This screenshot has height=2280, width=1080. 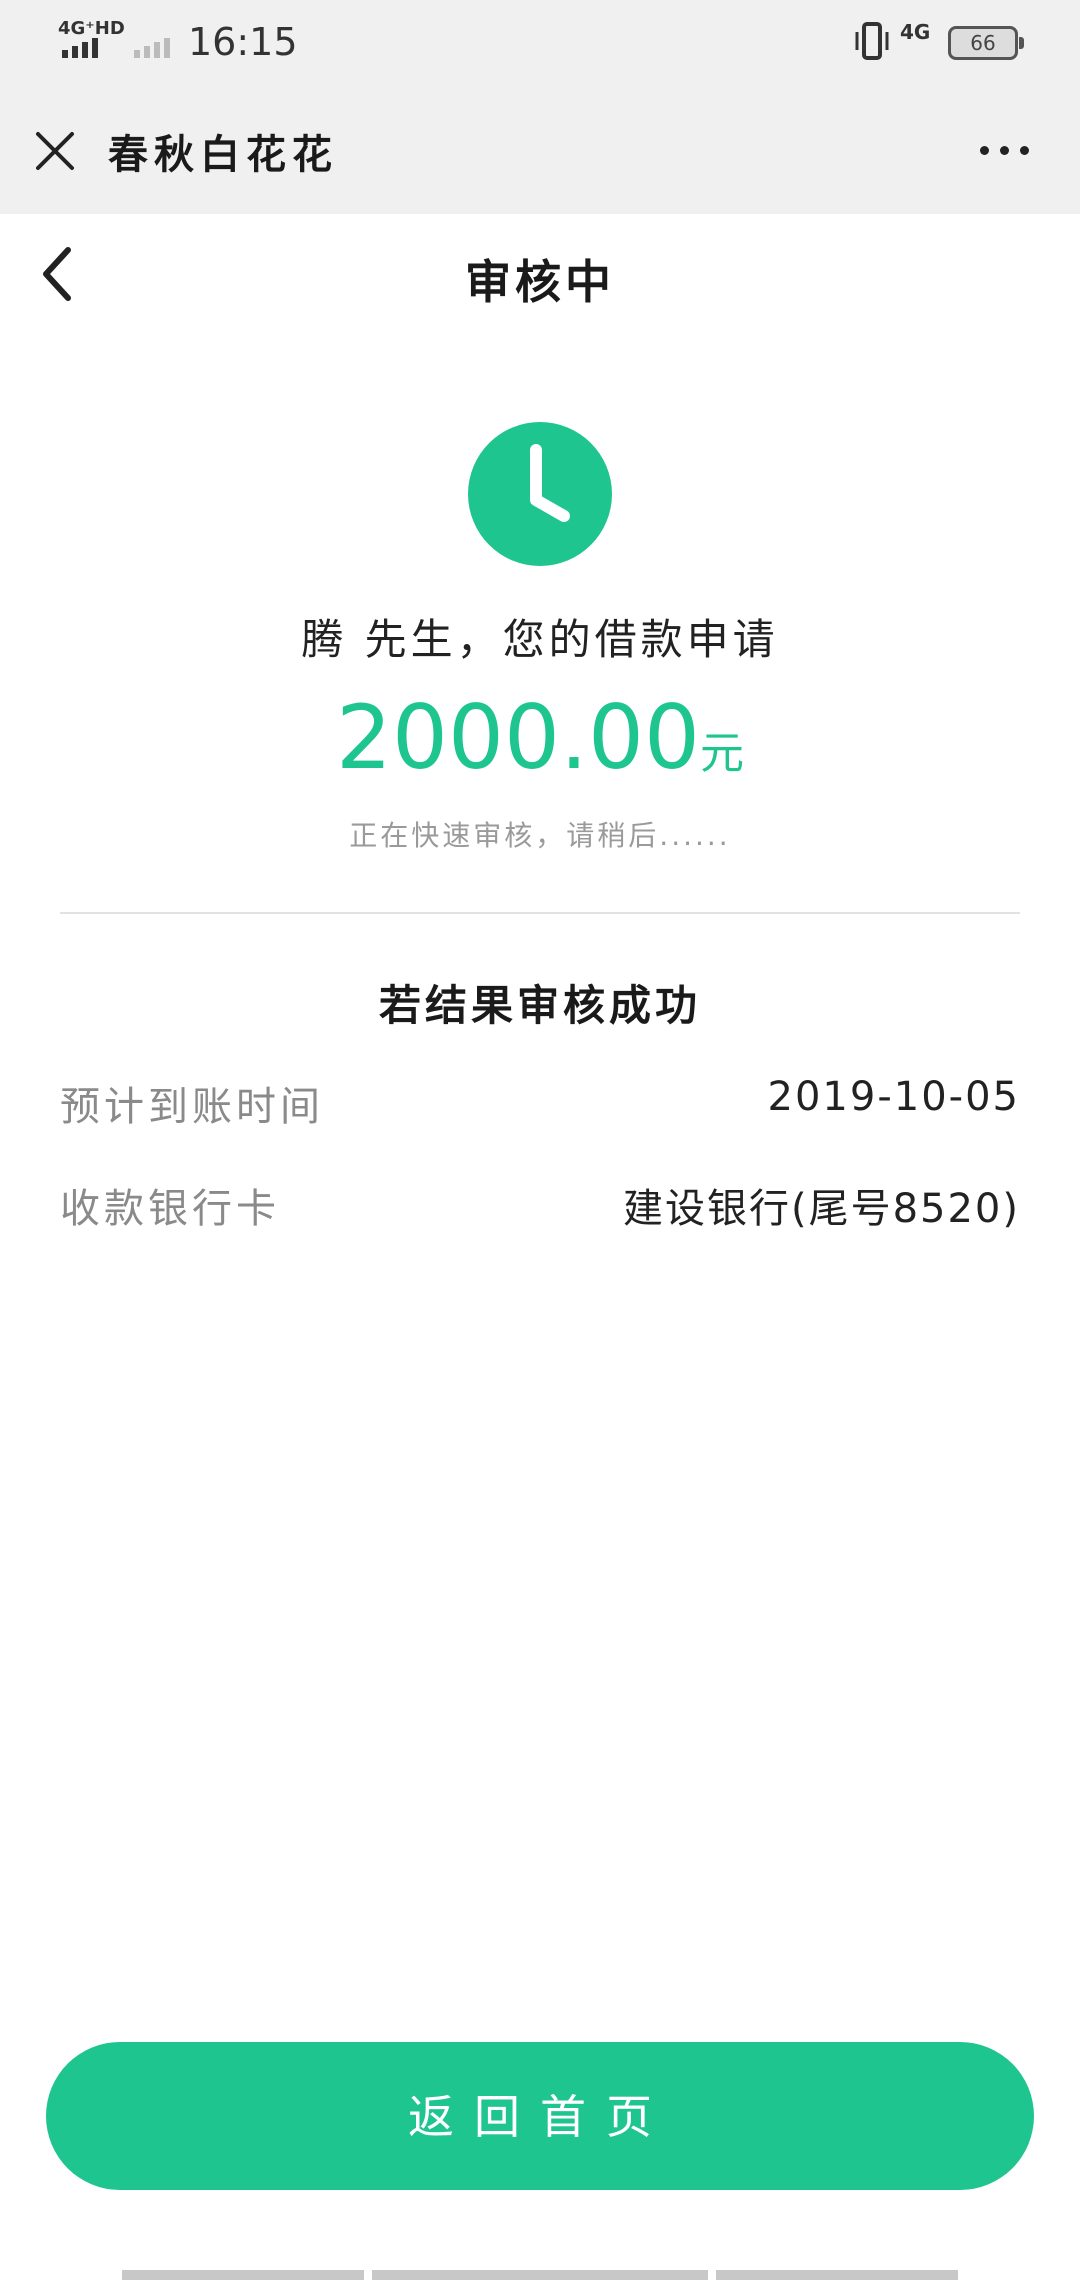 What do you see at coordinates (821, 1209) in the screenshot?
I see `bank-card-value: 建设银行(尾号8520)` at bounding box center [821, 1209].